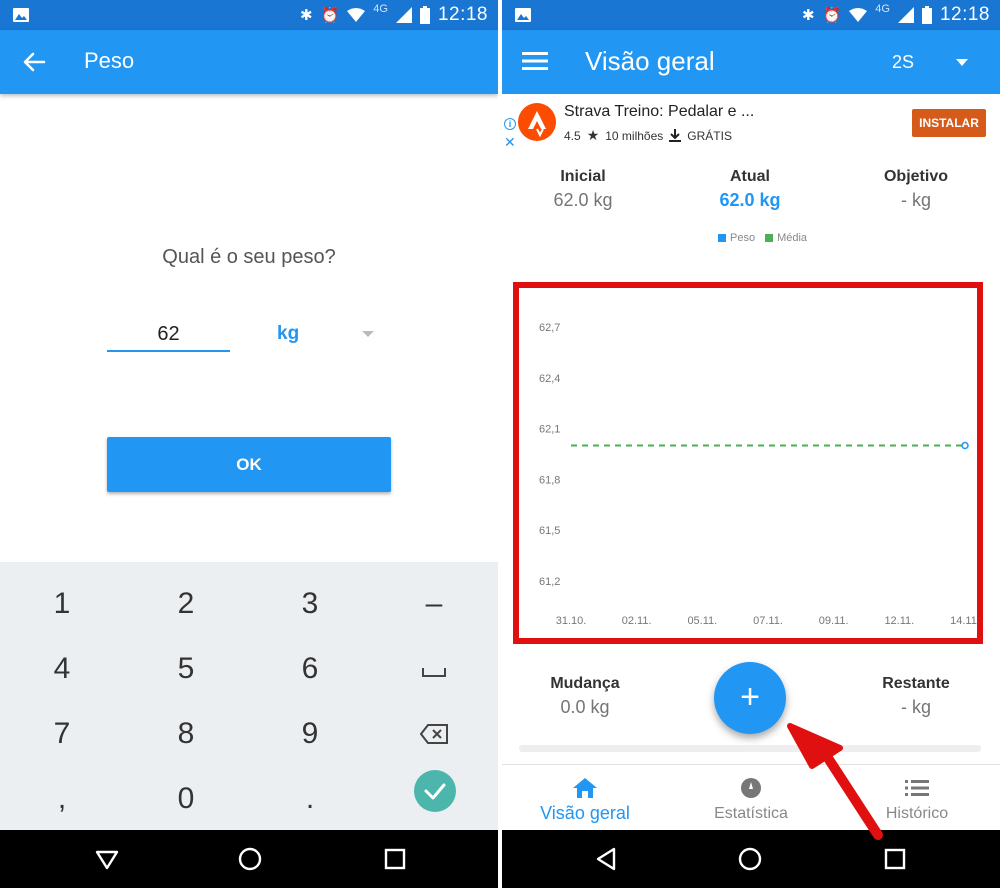 The width and height of the screenshot is (1000, 888). I want to click on x-tick-label: 12.11., so click(899, 621).